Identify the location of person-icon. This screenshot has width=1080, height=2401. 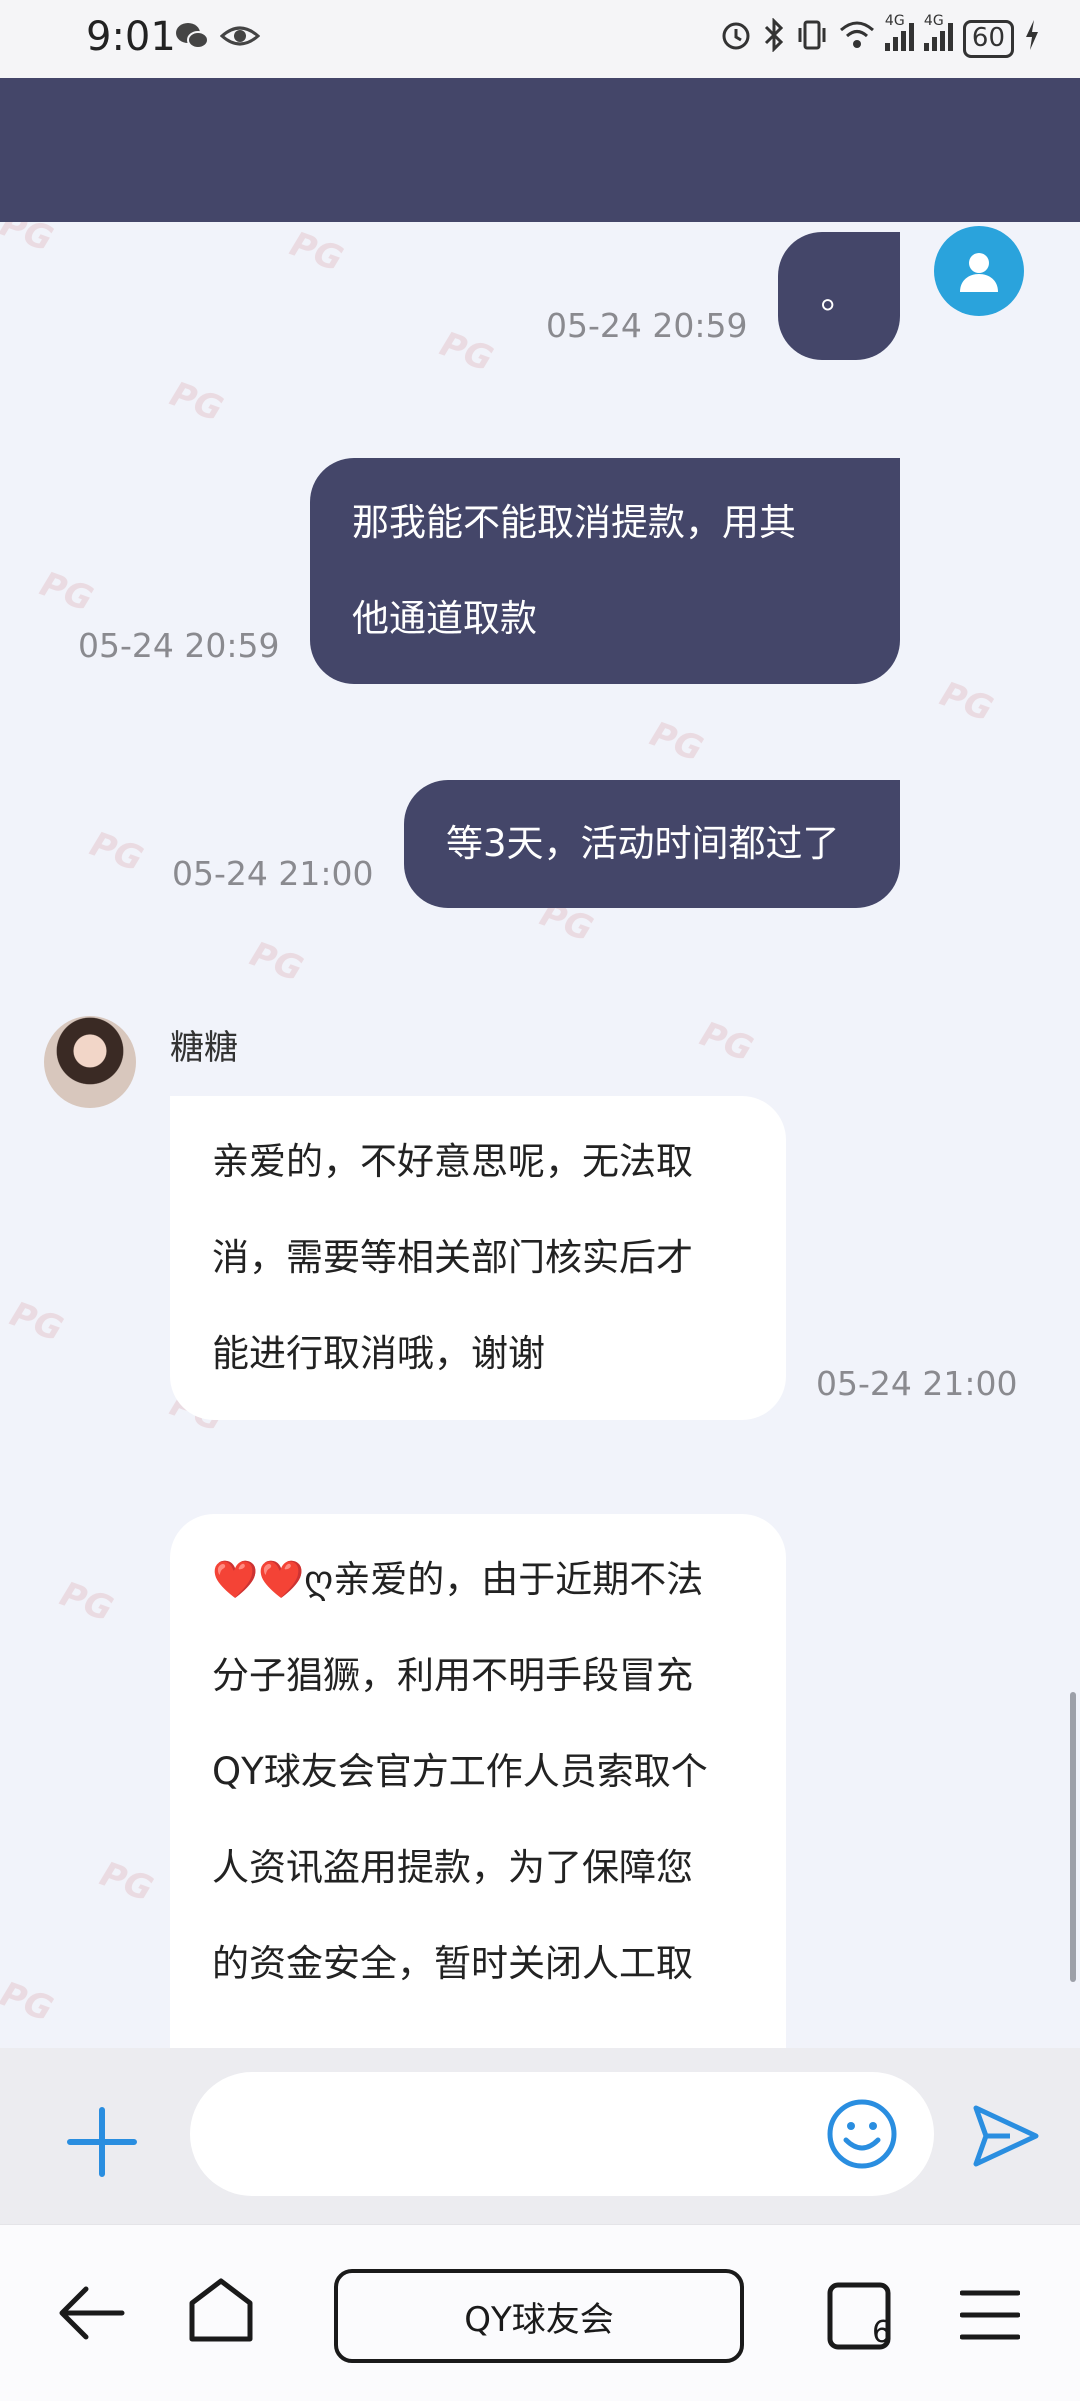
(979, 272).